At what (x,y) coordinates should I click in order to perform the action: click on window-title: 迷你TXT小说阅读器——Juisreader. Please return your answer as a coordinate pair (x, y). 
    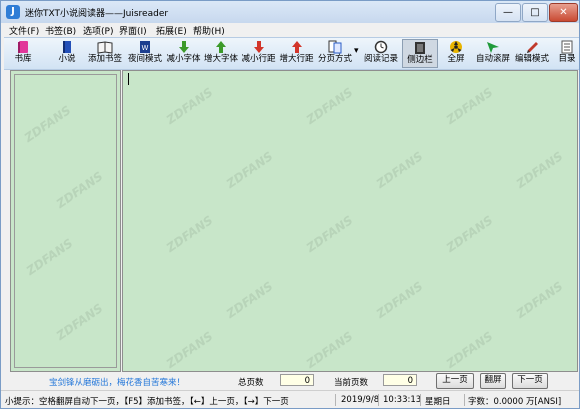
    Looking at the image, I should click on (97, 14).